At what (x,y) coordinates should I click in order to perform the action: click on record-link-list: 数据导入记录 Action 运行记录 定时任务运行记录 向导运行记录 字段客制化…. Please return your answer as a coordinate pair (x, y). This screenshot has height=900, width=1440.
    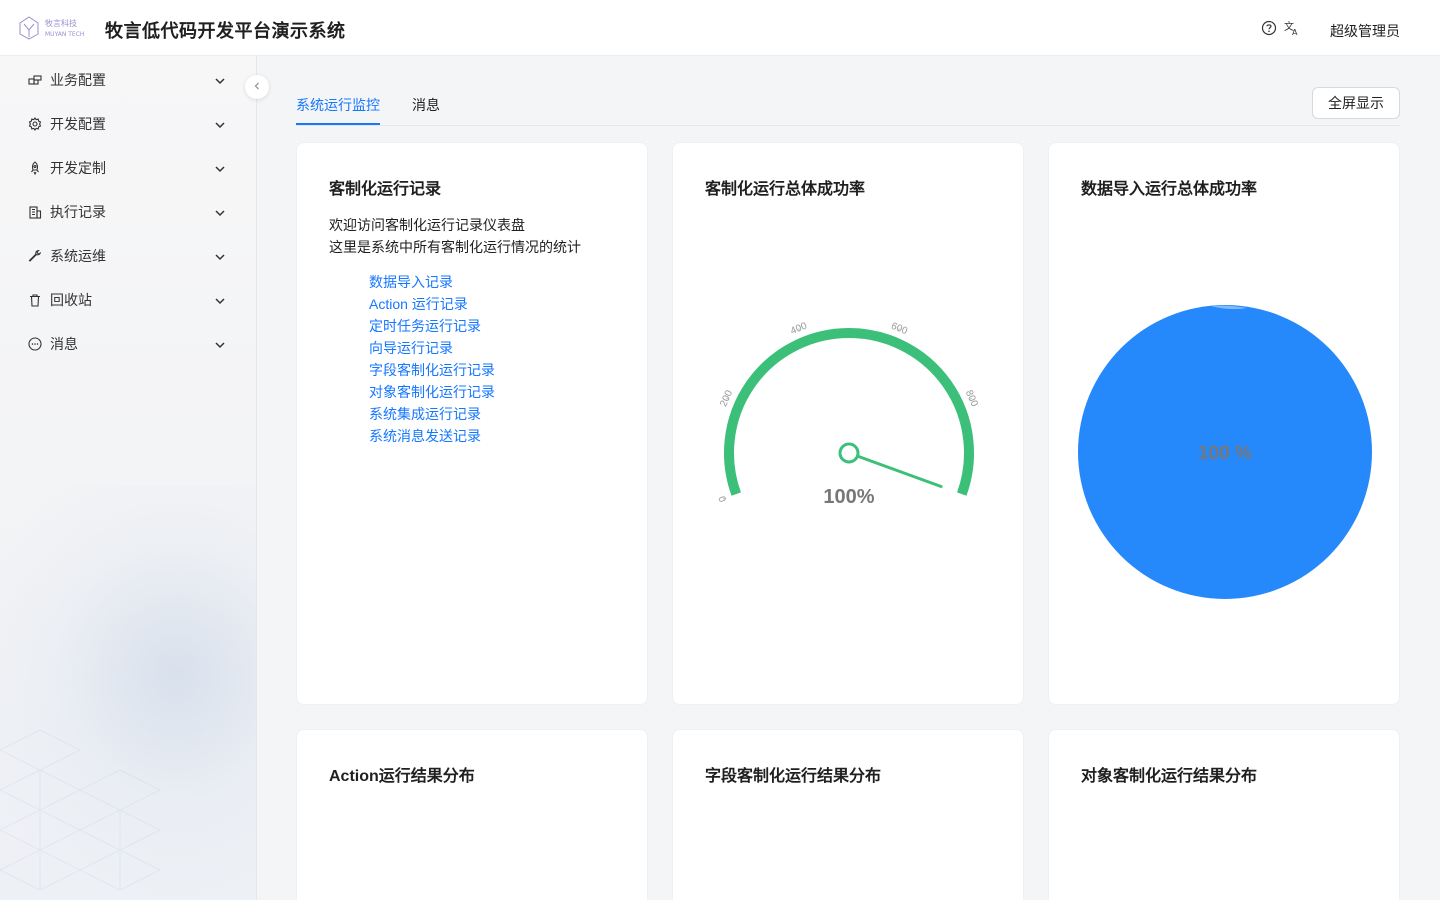
    Looking at the image, I should click on (432, 359).